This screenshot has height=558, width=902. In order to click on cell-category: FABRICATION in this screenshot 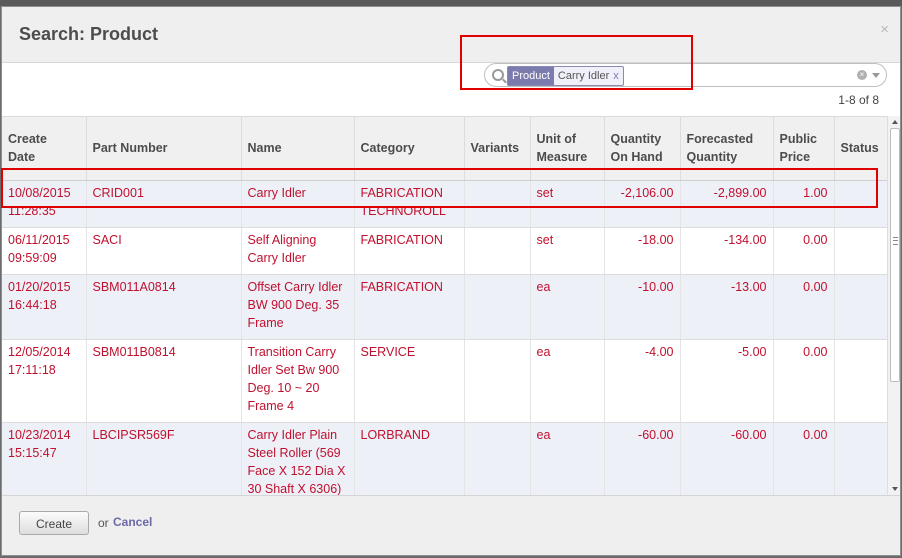, I will do `click(409, 307)`.